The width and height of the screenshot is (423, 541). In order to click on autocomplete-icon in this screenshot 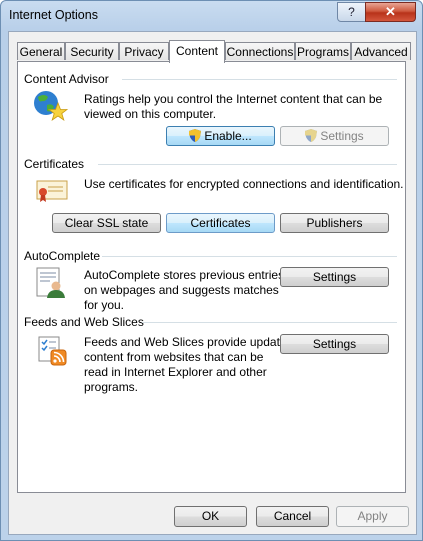, I will do `click(50, 282)`.